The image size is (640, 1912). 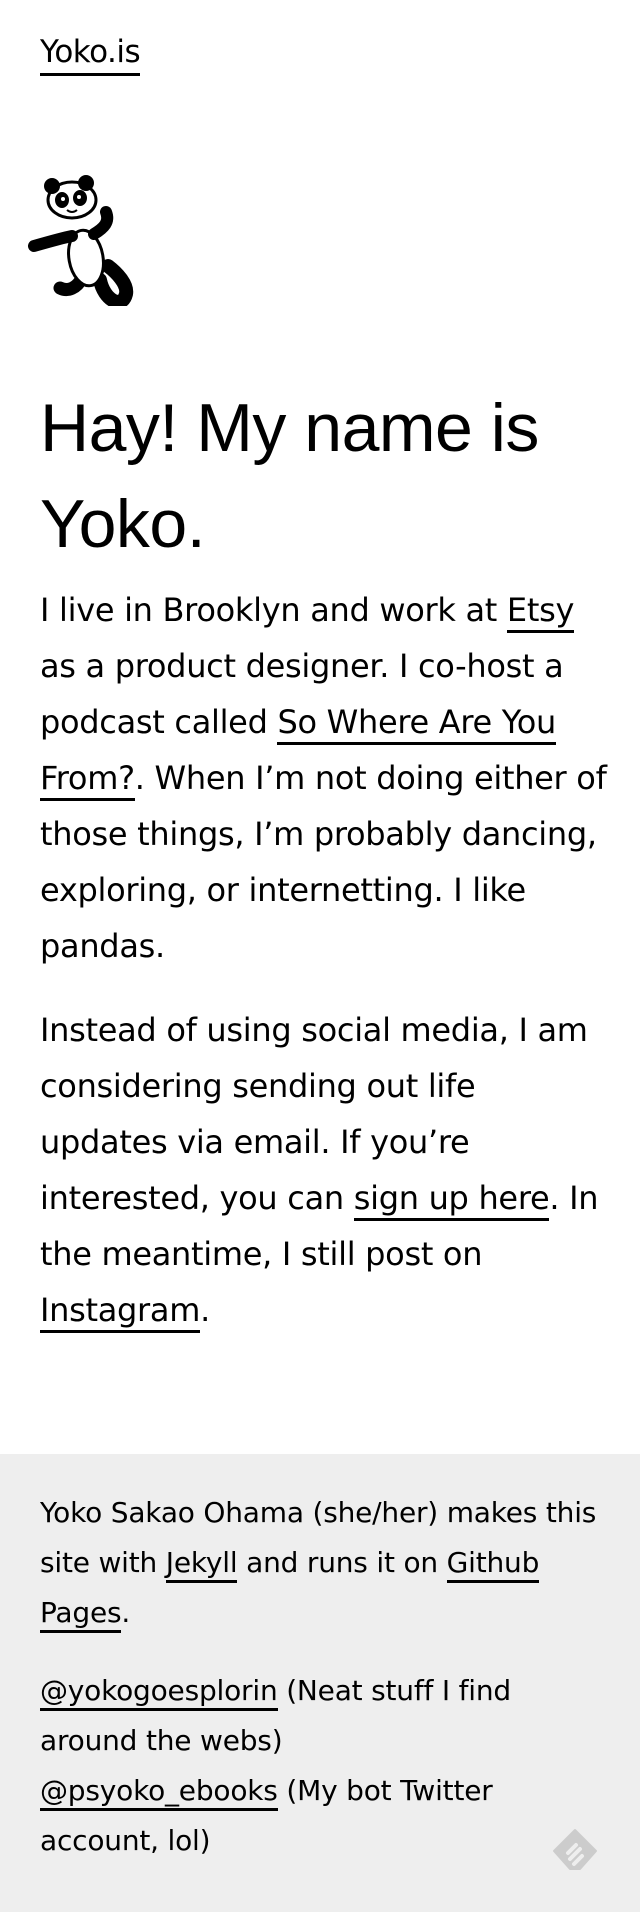 What do you see at coordinates (540, 612) in the screenshot?
I see `etsy-link: Etsy` at bounding box center [540, 612].